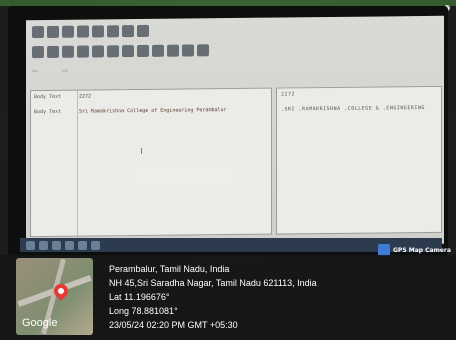 This screenshot has width=456, height=340. What do you see at coordinates (183, 176) in the screenshot?
I see `screen-glare` at bounding box center [183, 176].